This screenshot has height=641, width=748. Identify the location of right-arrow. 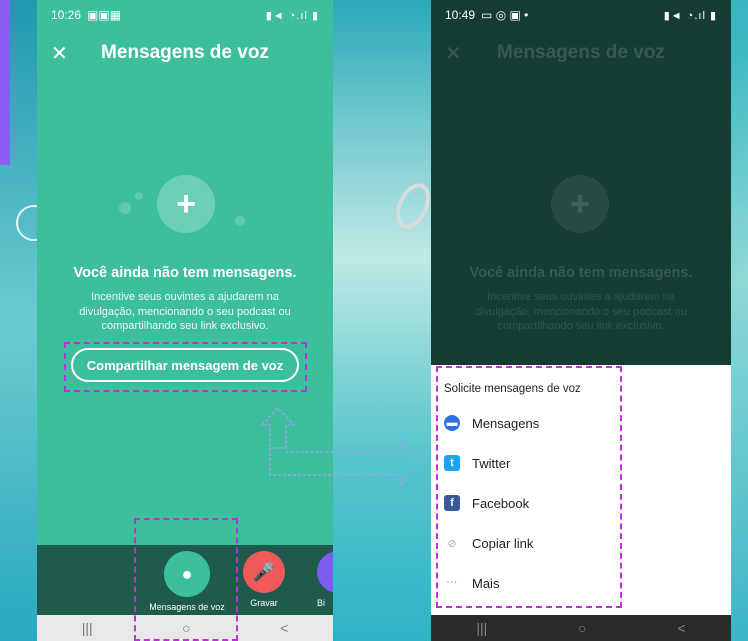
(344, 463).